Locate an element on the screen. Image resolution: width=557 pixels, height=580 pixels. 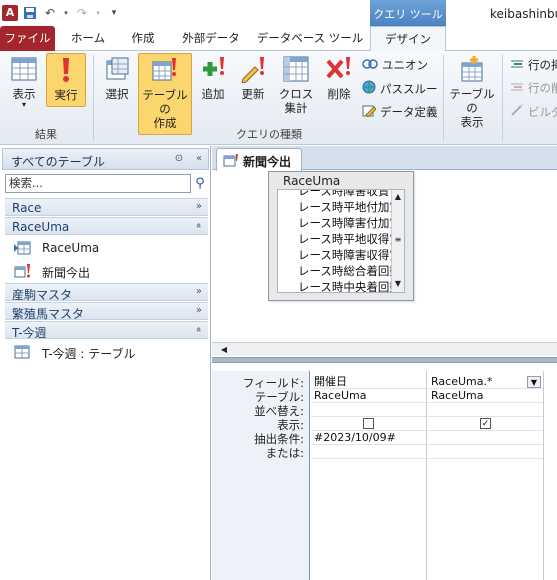
grid-row-labels: フィールド: テーブル: 並べ替え: 表示: 抽出条件: または: is located at coordinates (261, 475).